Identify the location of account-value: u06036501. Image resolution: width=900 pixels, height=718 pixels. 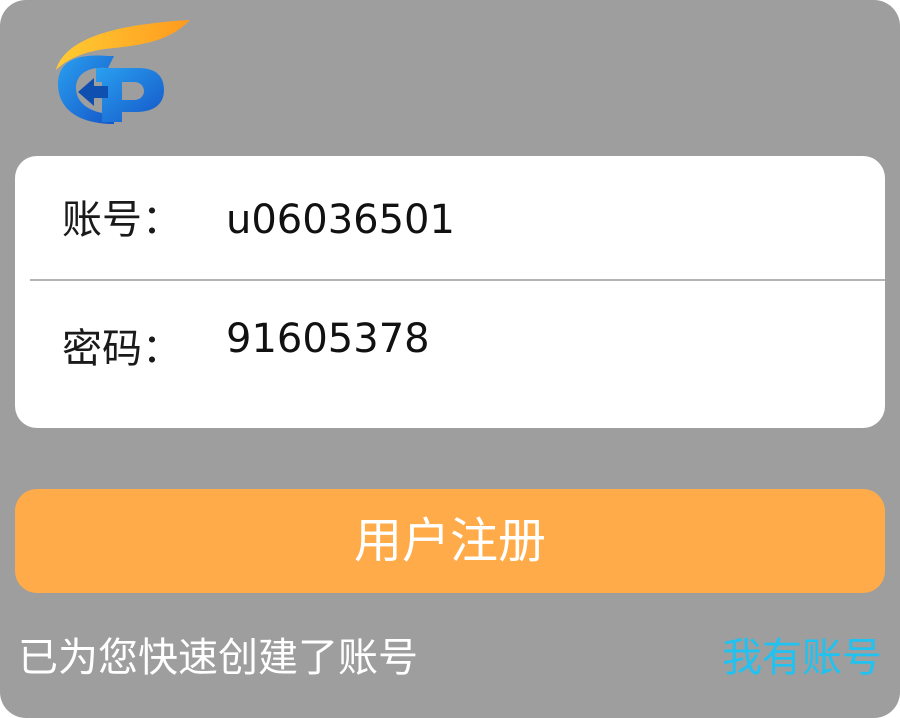
(340, 220).